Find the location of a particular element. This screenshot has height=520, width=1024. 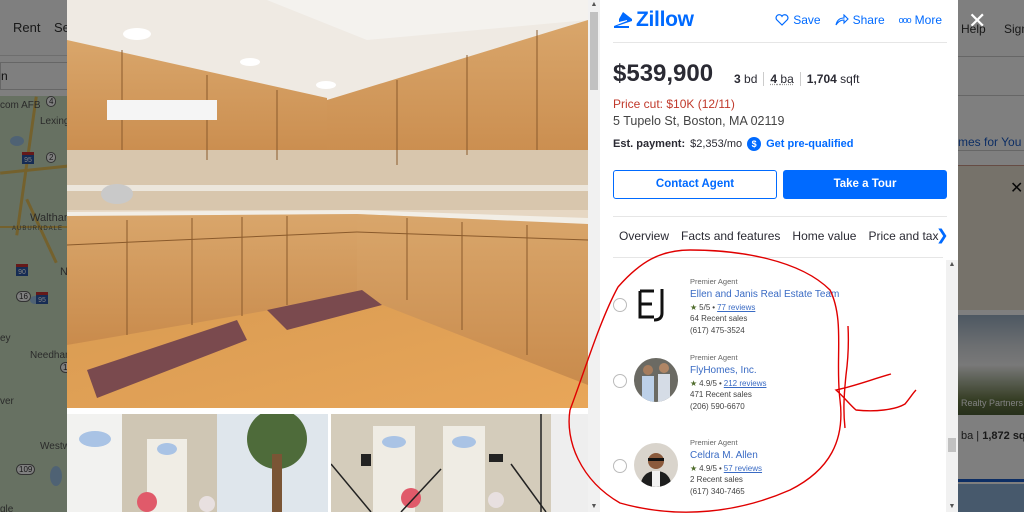

tab-price-and-tax-history: Price and tax hist is located at coordinates (903, 236).